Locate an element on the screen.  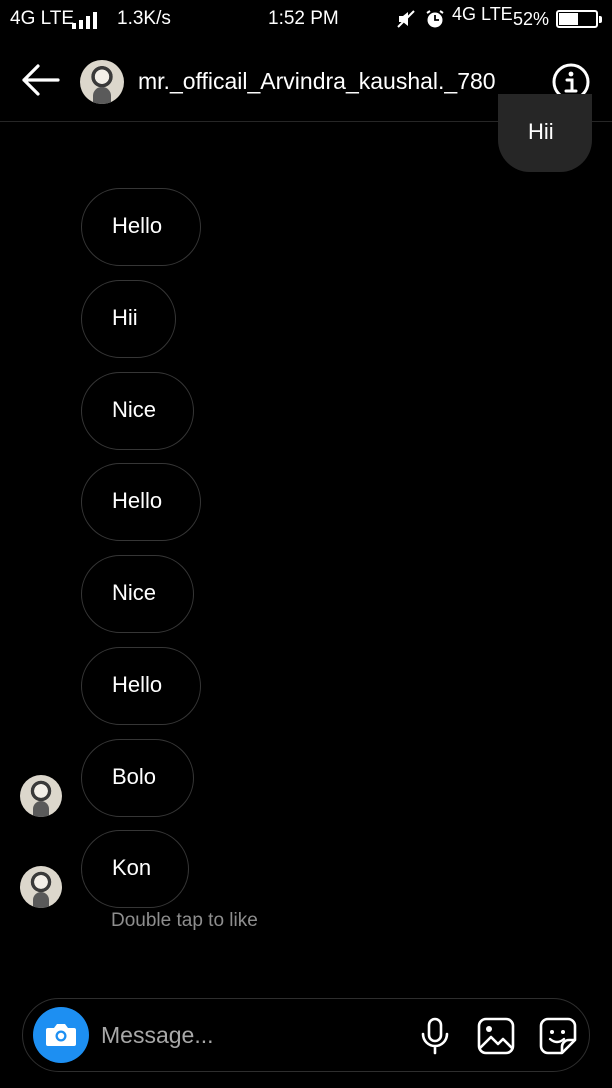
status-bar: 4G LTE 1.3K/s 1:52 PM 4G LTE 52% is located at coordinates (306, 19).